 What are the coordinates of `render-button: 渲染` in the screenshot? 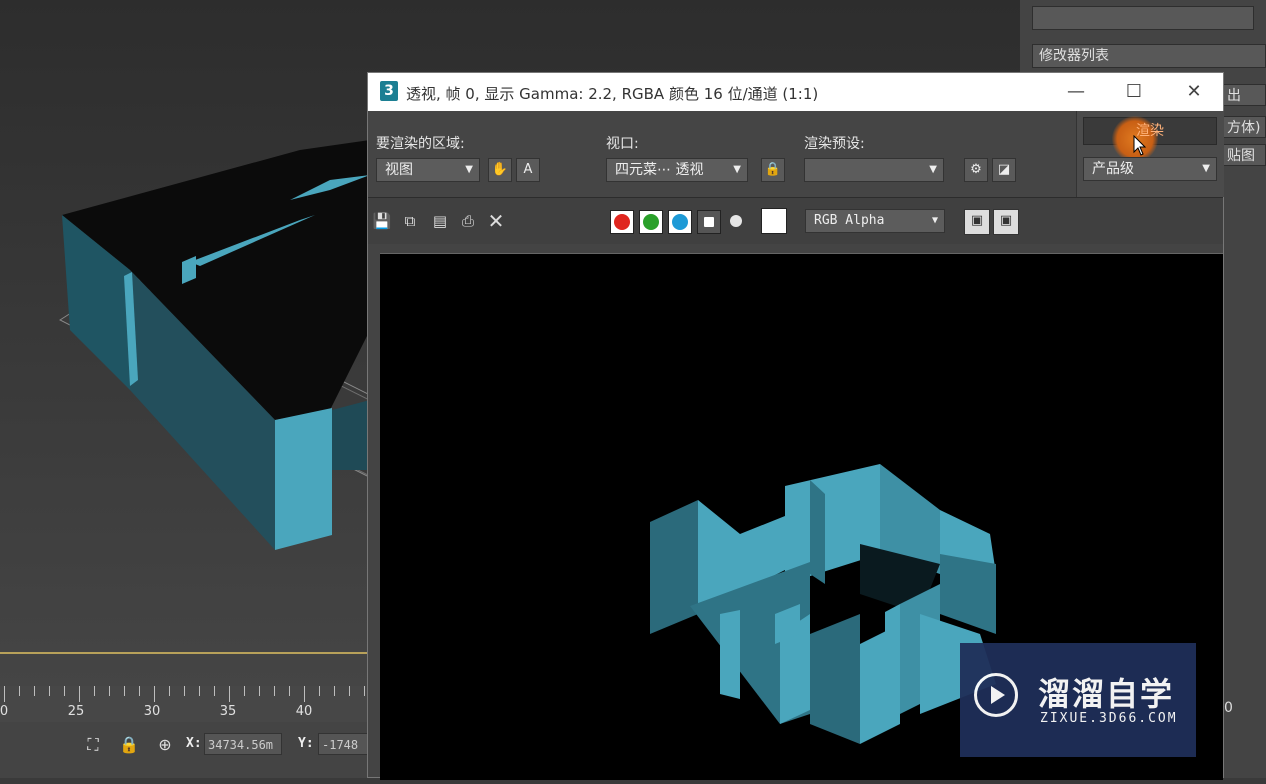 It's located at (1150, 139).